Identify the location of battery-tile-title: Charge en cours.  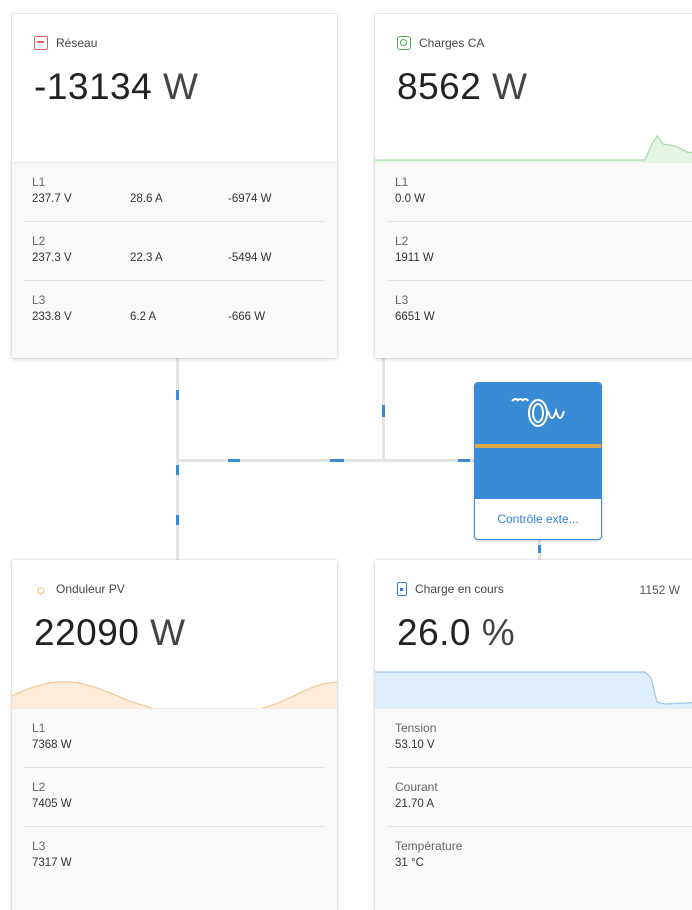
(450, 589).